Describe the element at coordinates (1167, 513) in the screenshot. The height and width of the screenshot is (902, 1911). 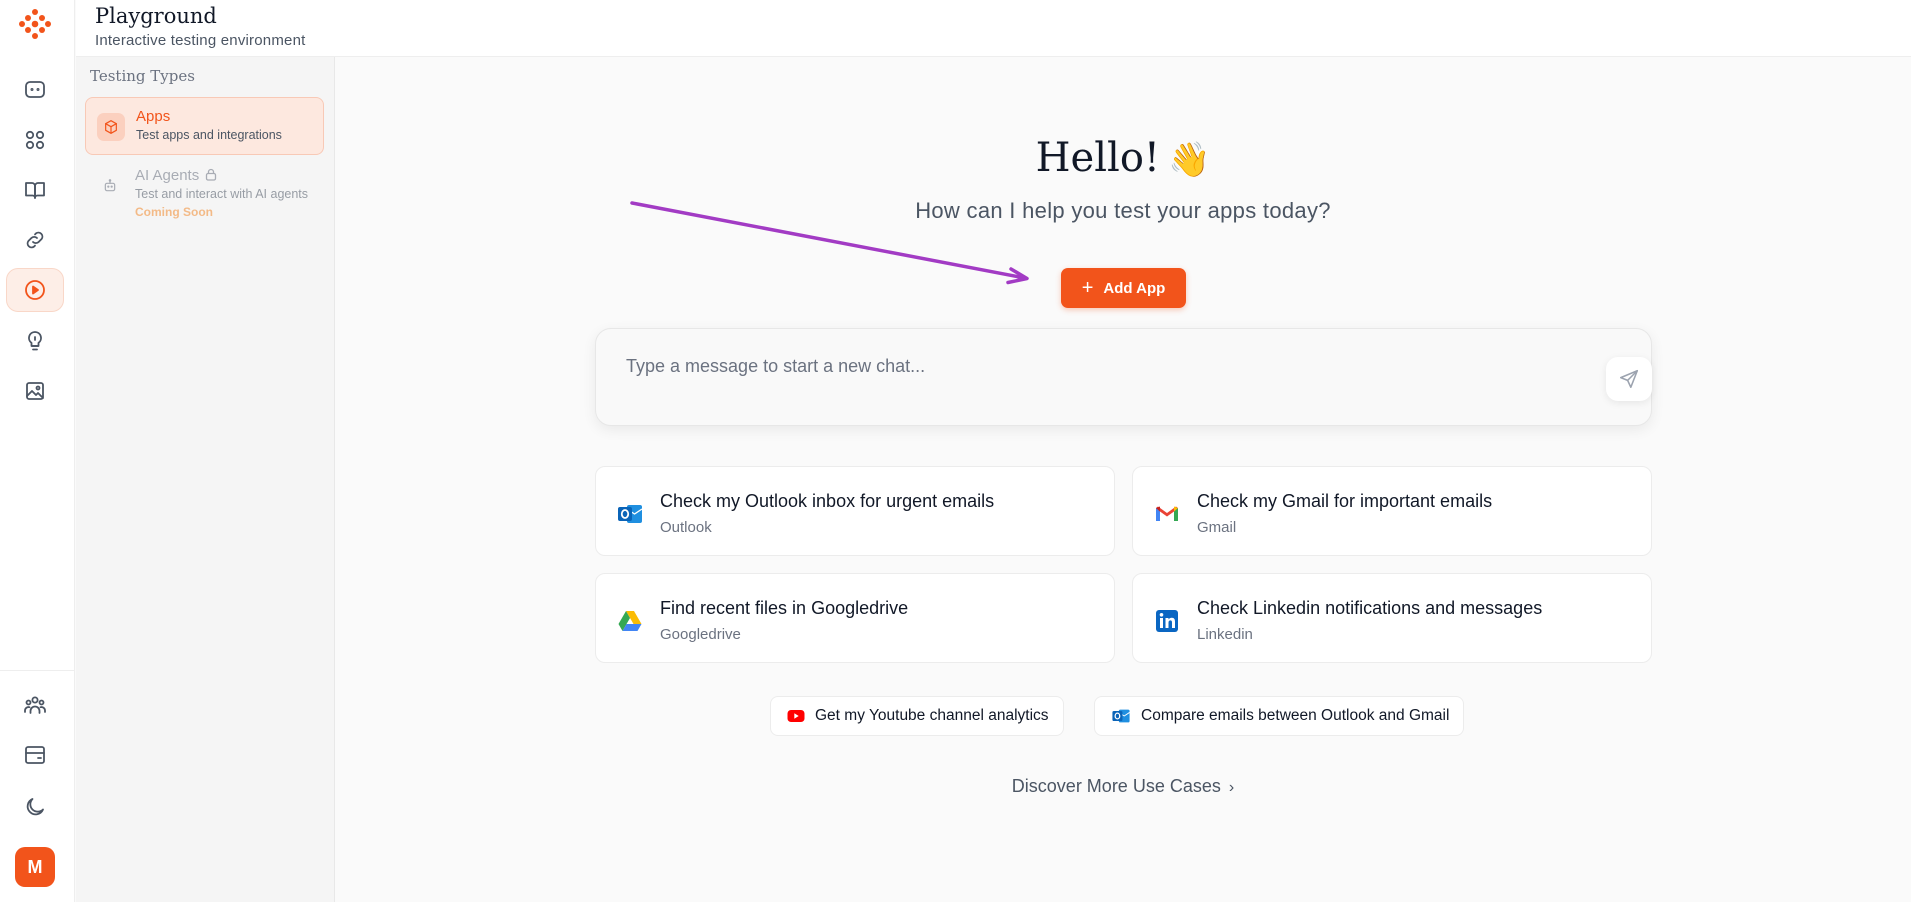
I see `gmail-icon` at that location.